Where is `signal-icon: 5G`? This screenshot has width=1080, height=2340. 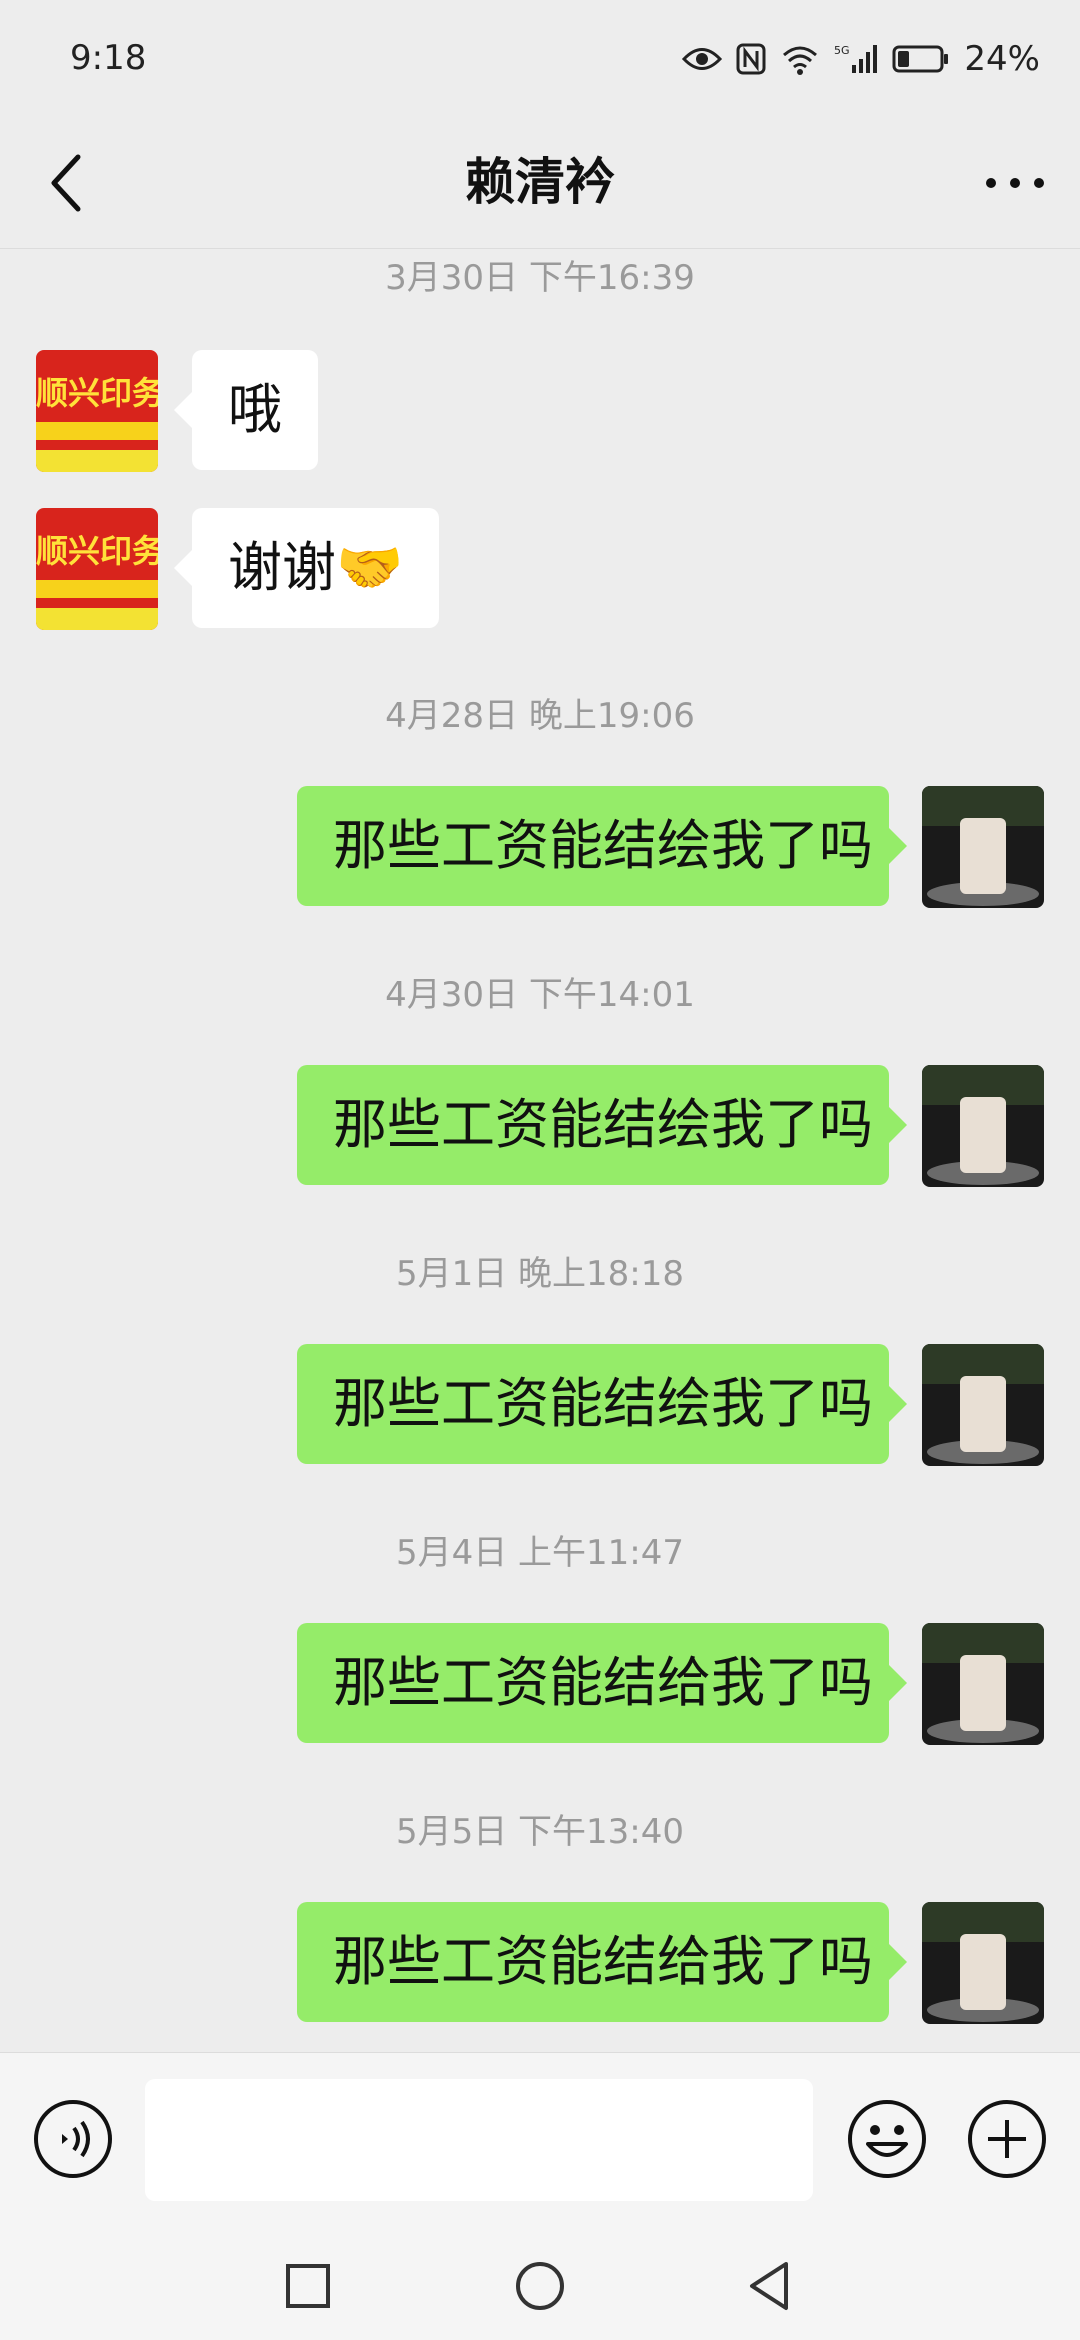 signal-icon: 5G is located at coordinates (856, 58).